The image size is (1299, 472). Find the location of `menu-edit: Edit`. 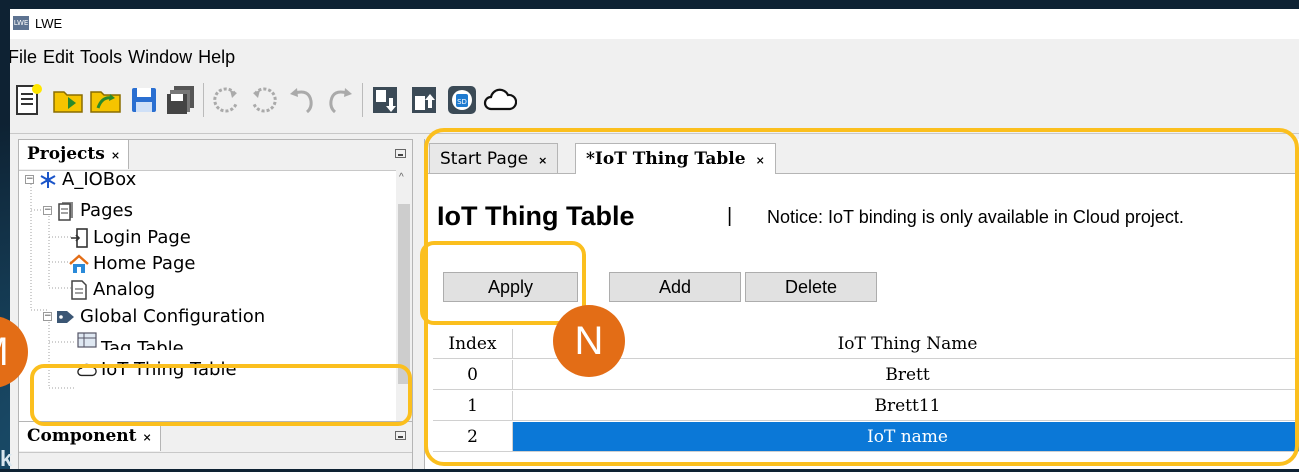

menu-edit: Edit is located at coordinates (58, 59).